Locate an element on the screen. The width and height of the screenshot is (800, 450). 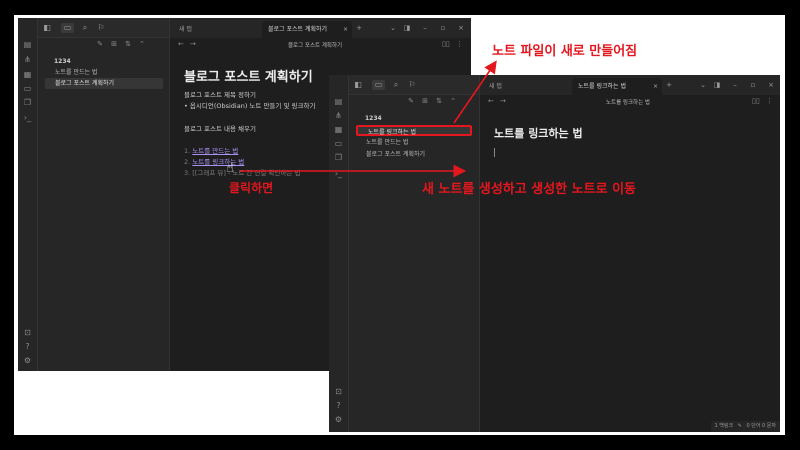
vault-name: 1234 is located at coordinates (373, 118).